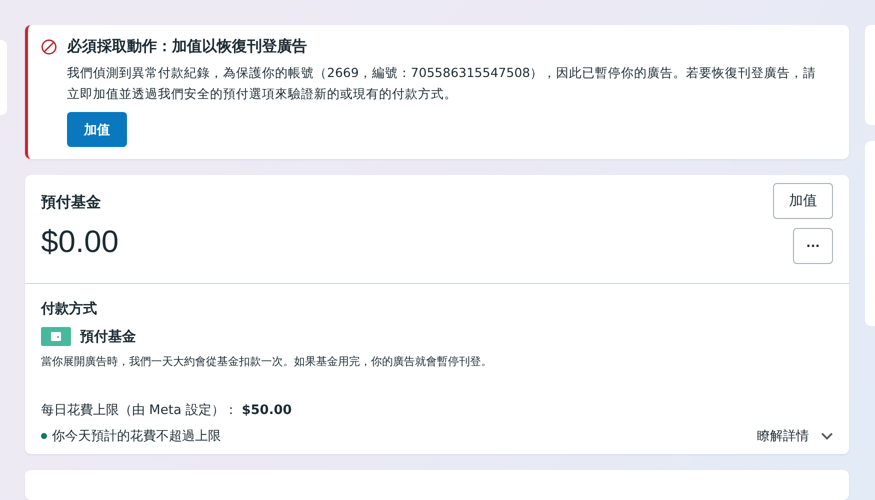 The image size is (875, 500). I want to click on description-text: 當你展開廣告時，我們一天大約會從基金扣款一次。如果基金用完，你的廣告就會暫停刊登。, so click(267, 361).